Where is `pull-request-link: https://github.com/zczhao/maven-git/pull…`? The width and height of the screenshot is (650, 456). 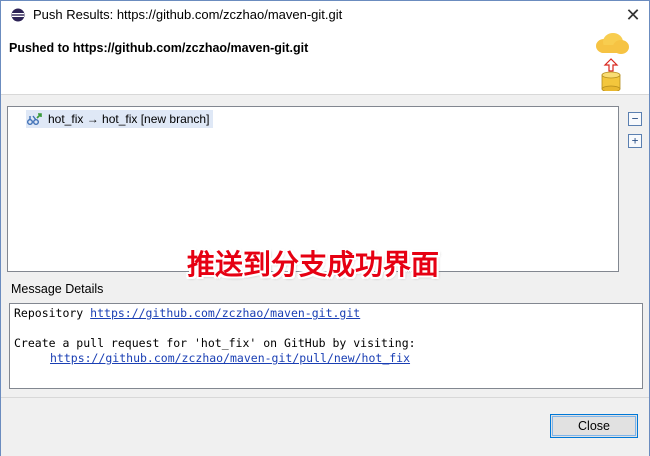
pull-request-link: https://github.com/zczhao/maven-git/pull… is located at coordinates (230, 358).